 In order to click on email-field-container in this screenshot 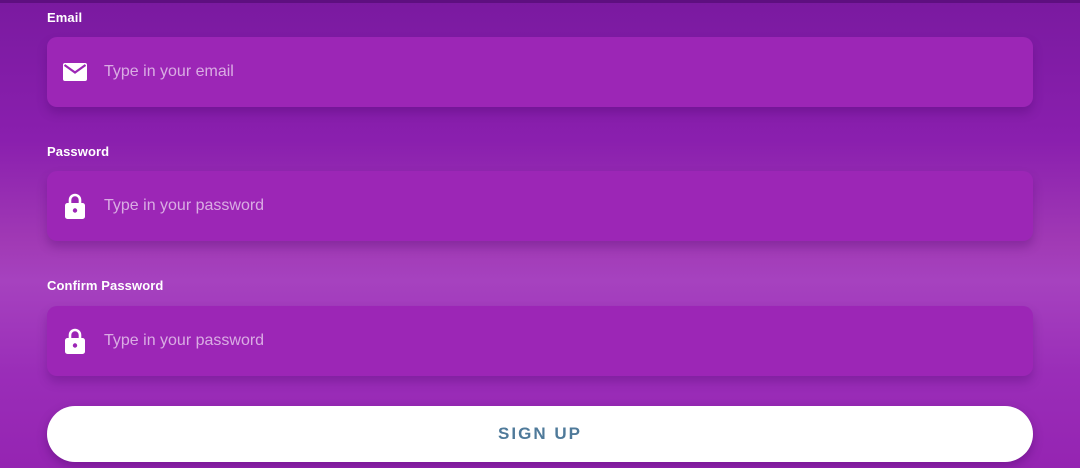, I will do `click(540, 72)`.